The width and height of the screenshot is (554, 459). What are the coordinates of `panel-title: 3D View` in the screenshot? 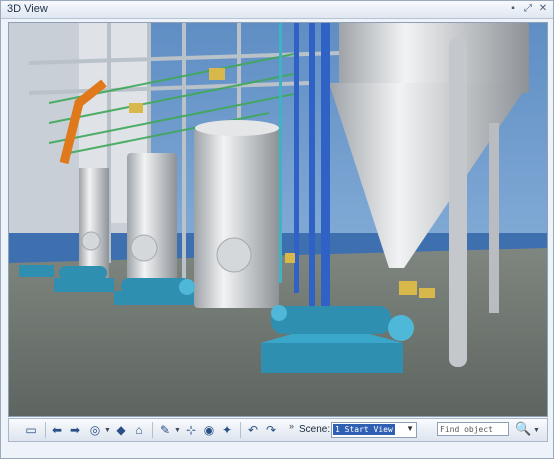 It's located at (27, 9).